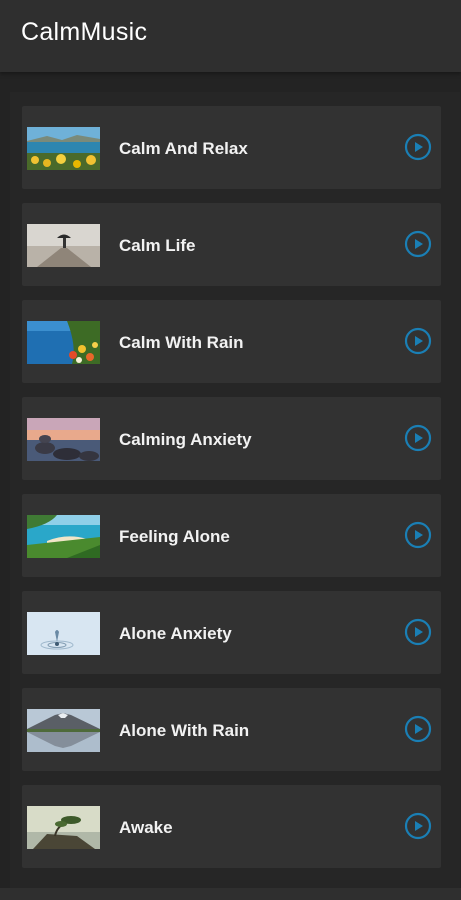 This screenshot has width=461, height=900. I want to click on water-drop-image, so click(63, 633).